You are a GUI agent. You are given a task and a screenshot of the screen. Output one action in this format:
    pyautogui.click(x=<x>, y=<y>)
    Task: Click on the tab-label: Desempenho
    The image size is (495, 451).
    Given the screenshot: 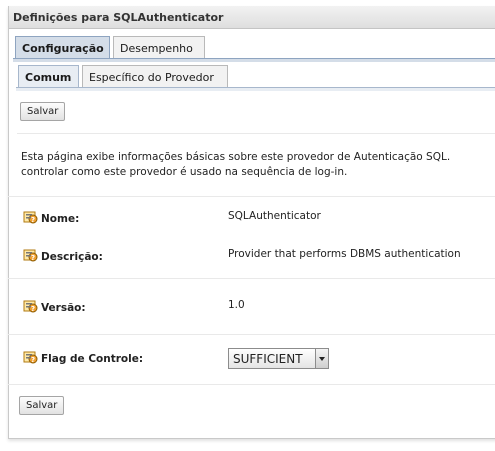 What is the action you would take?
    pyautogui.click(x=156, y=48)
    